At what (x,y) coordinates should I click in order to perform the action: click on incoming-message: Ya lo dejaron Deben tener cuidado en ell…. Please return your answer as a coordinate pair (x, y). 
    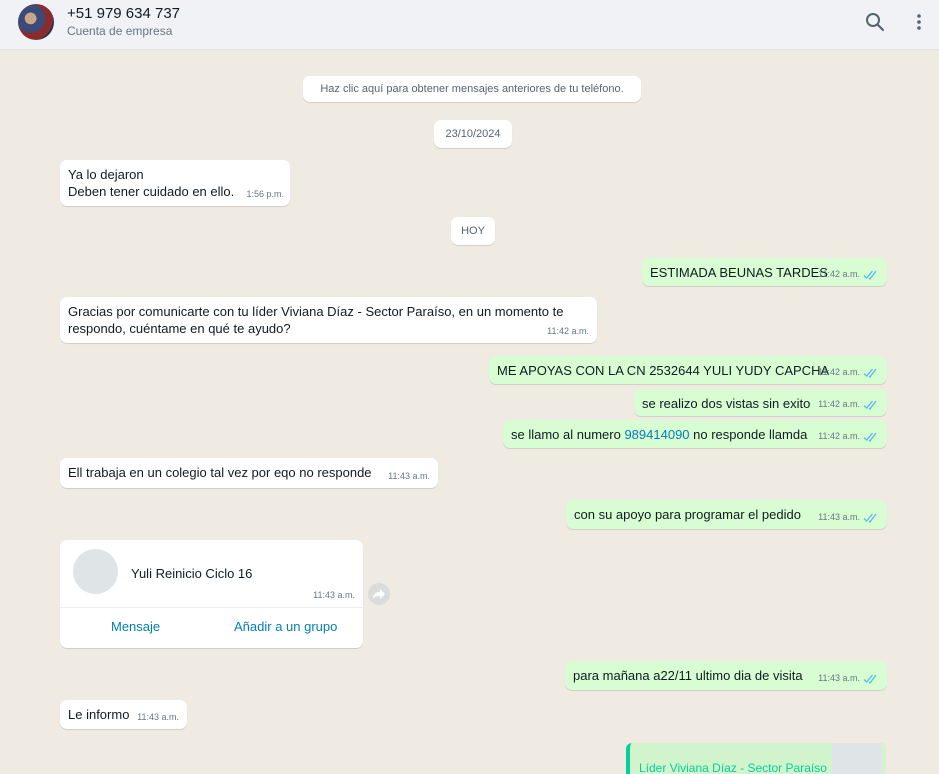
    Looking at the image, I should click on (175, 183).